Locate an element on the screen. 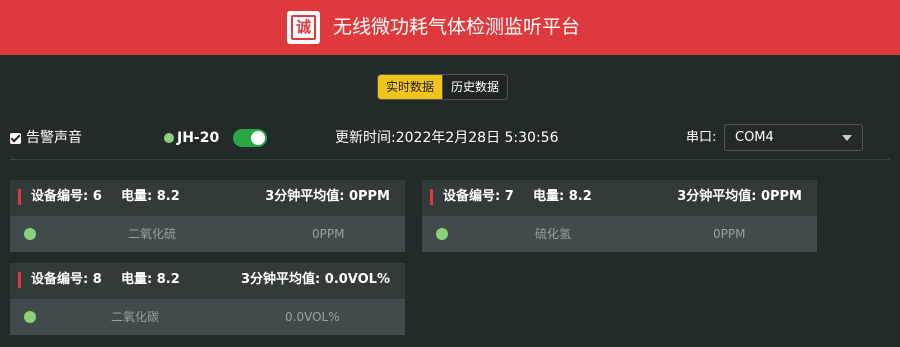 The height and width of the screenshot is (347, 900). sensor-card: 设备编号: 6 电量: 8.2 3分钟平均值: 0PPM 二氧化硫 0PPM is located at coordinates (207, 216).